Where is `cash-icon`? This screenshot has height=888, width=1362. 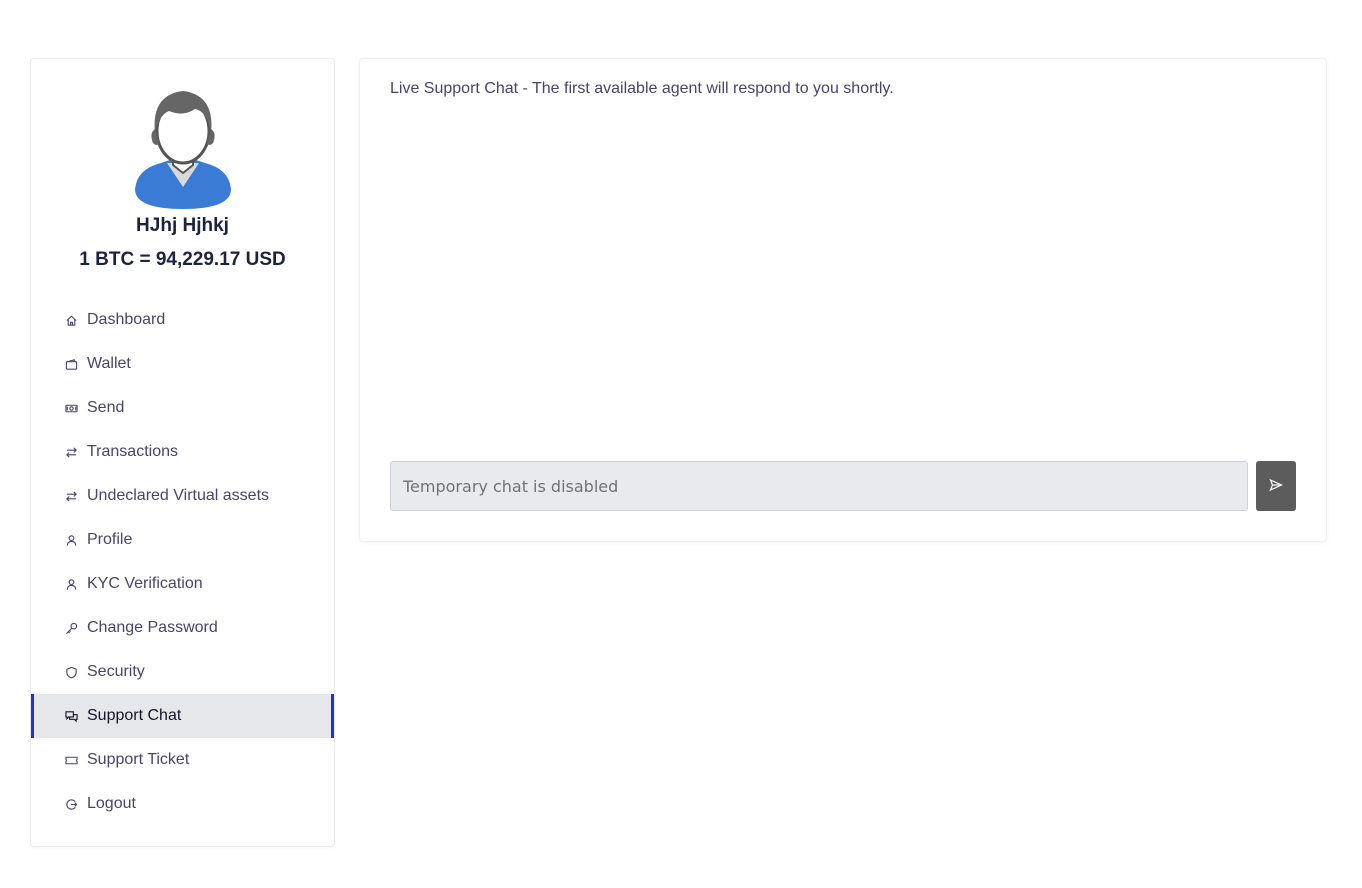 cash-icon is located at coordinates (71, 408).